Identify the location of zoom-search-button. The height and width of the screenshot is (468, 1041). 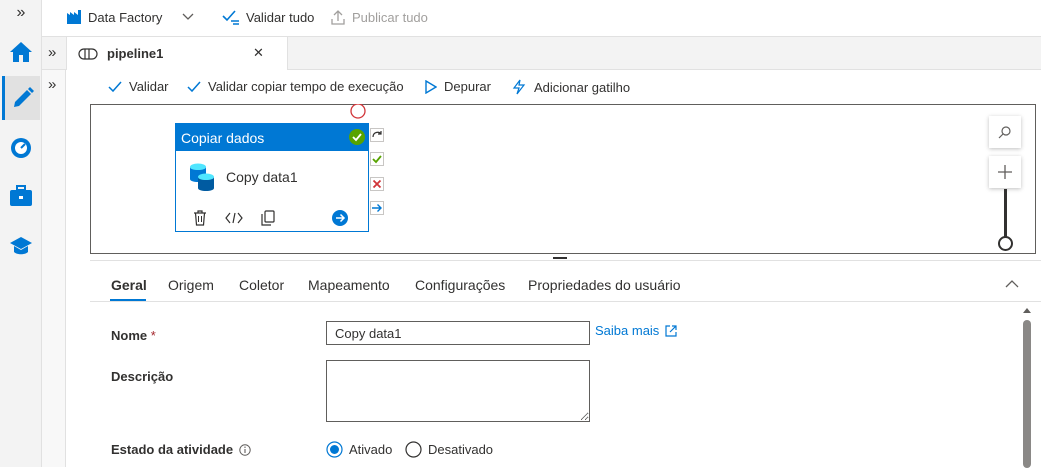
(1005, 132).